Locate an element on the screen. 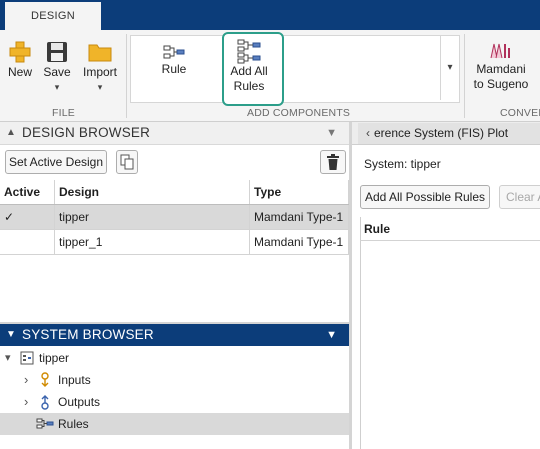 The image size is (540, 449). convert-section-label: CONVER is located at coordinates (520, 113).